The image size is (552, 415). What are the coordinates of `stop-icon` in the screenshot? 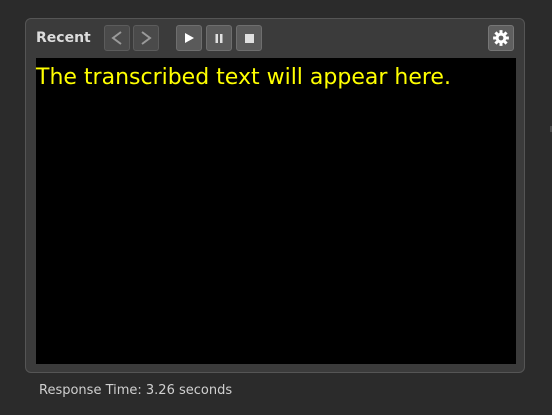 It's located at (249, 38).